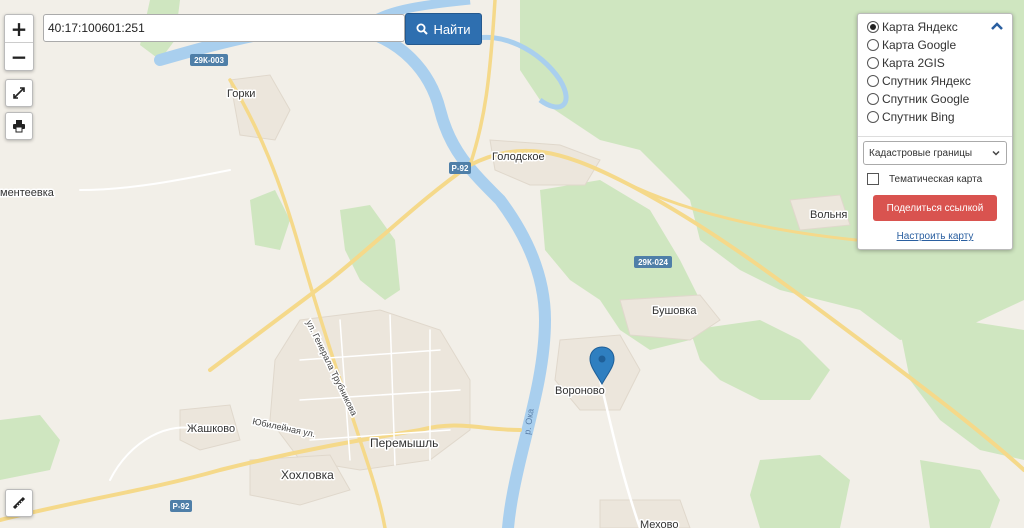 Image resolution: width=1024 pixels, height=528 pixels. I want to click on layer-option-label: Спутник Google, so click(926, 99).